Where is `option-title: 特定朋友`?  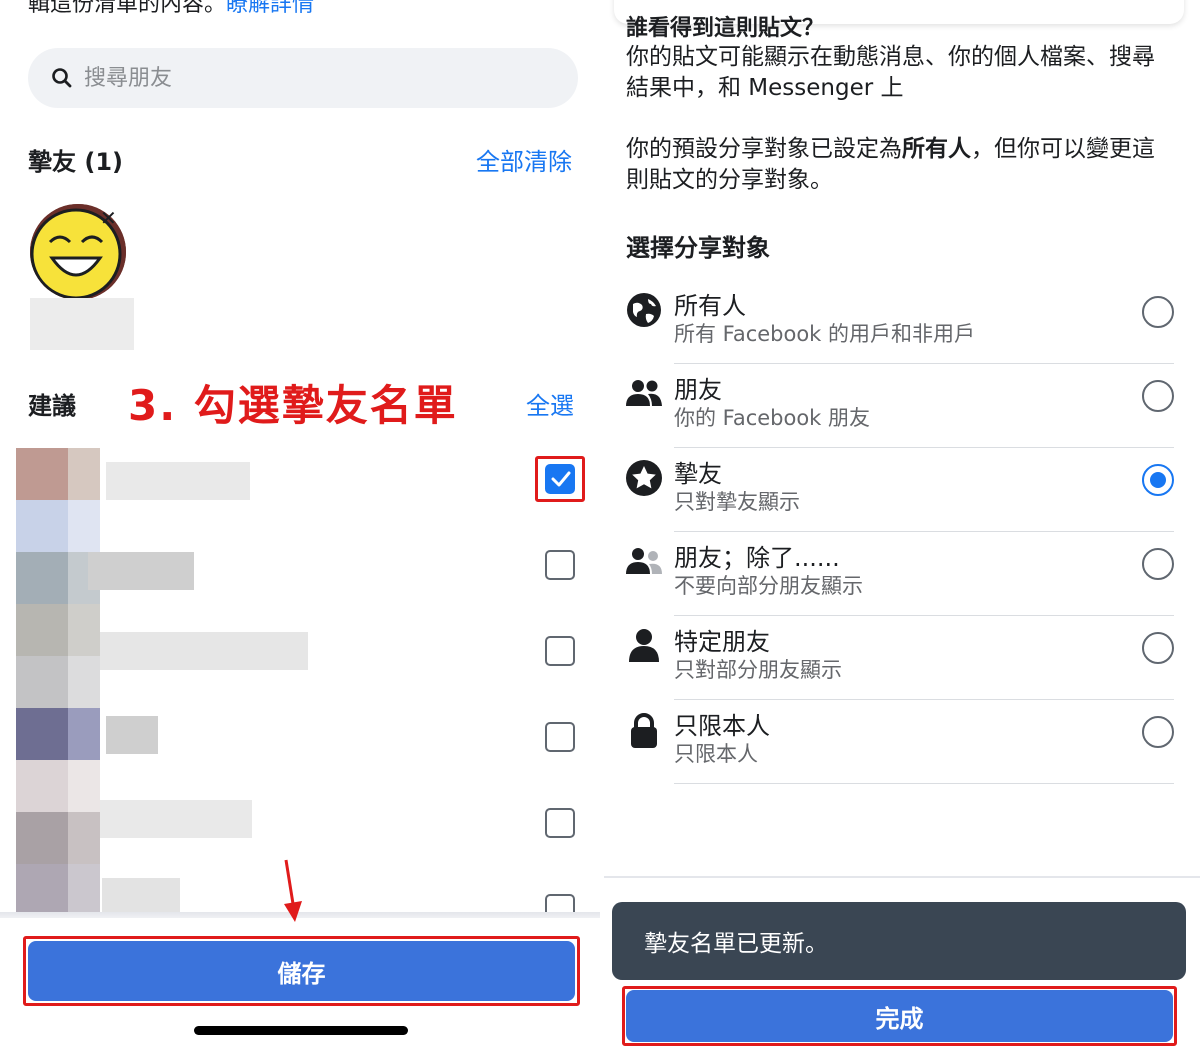 option-title: 特定朋友 is located at coordinates (722, 642).